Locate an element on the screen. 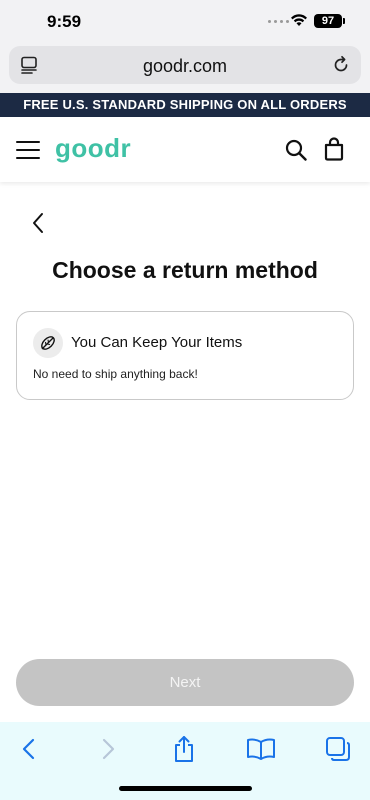 The image size is (370, 800). bookmarks-button is located at coordinates (261, 749).